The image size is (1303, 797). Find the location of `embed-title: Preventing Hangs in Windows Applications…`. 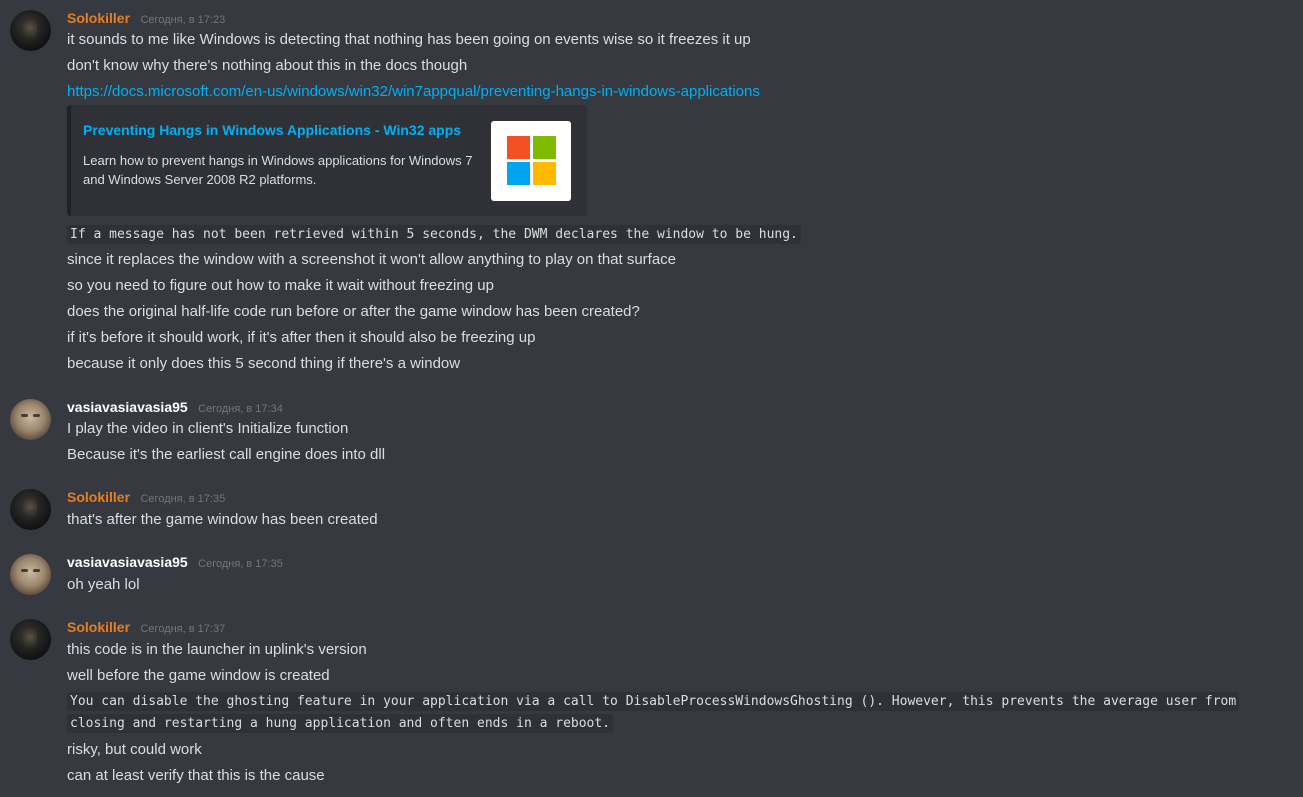

embed-title: Preventing Hangs in Windows Applications… is located at coordinates (272, 130).